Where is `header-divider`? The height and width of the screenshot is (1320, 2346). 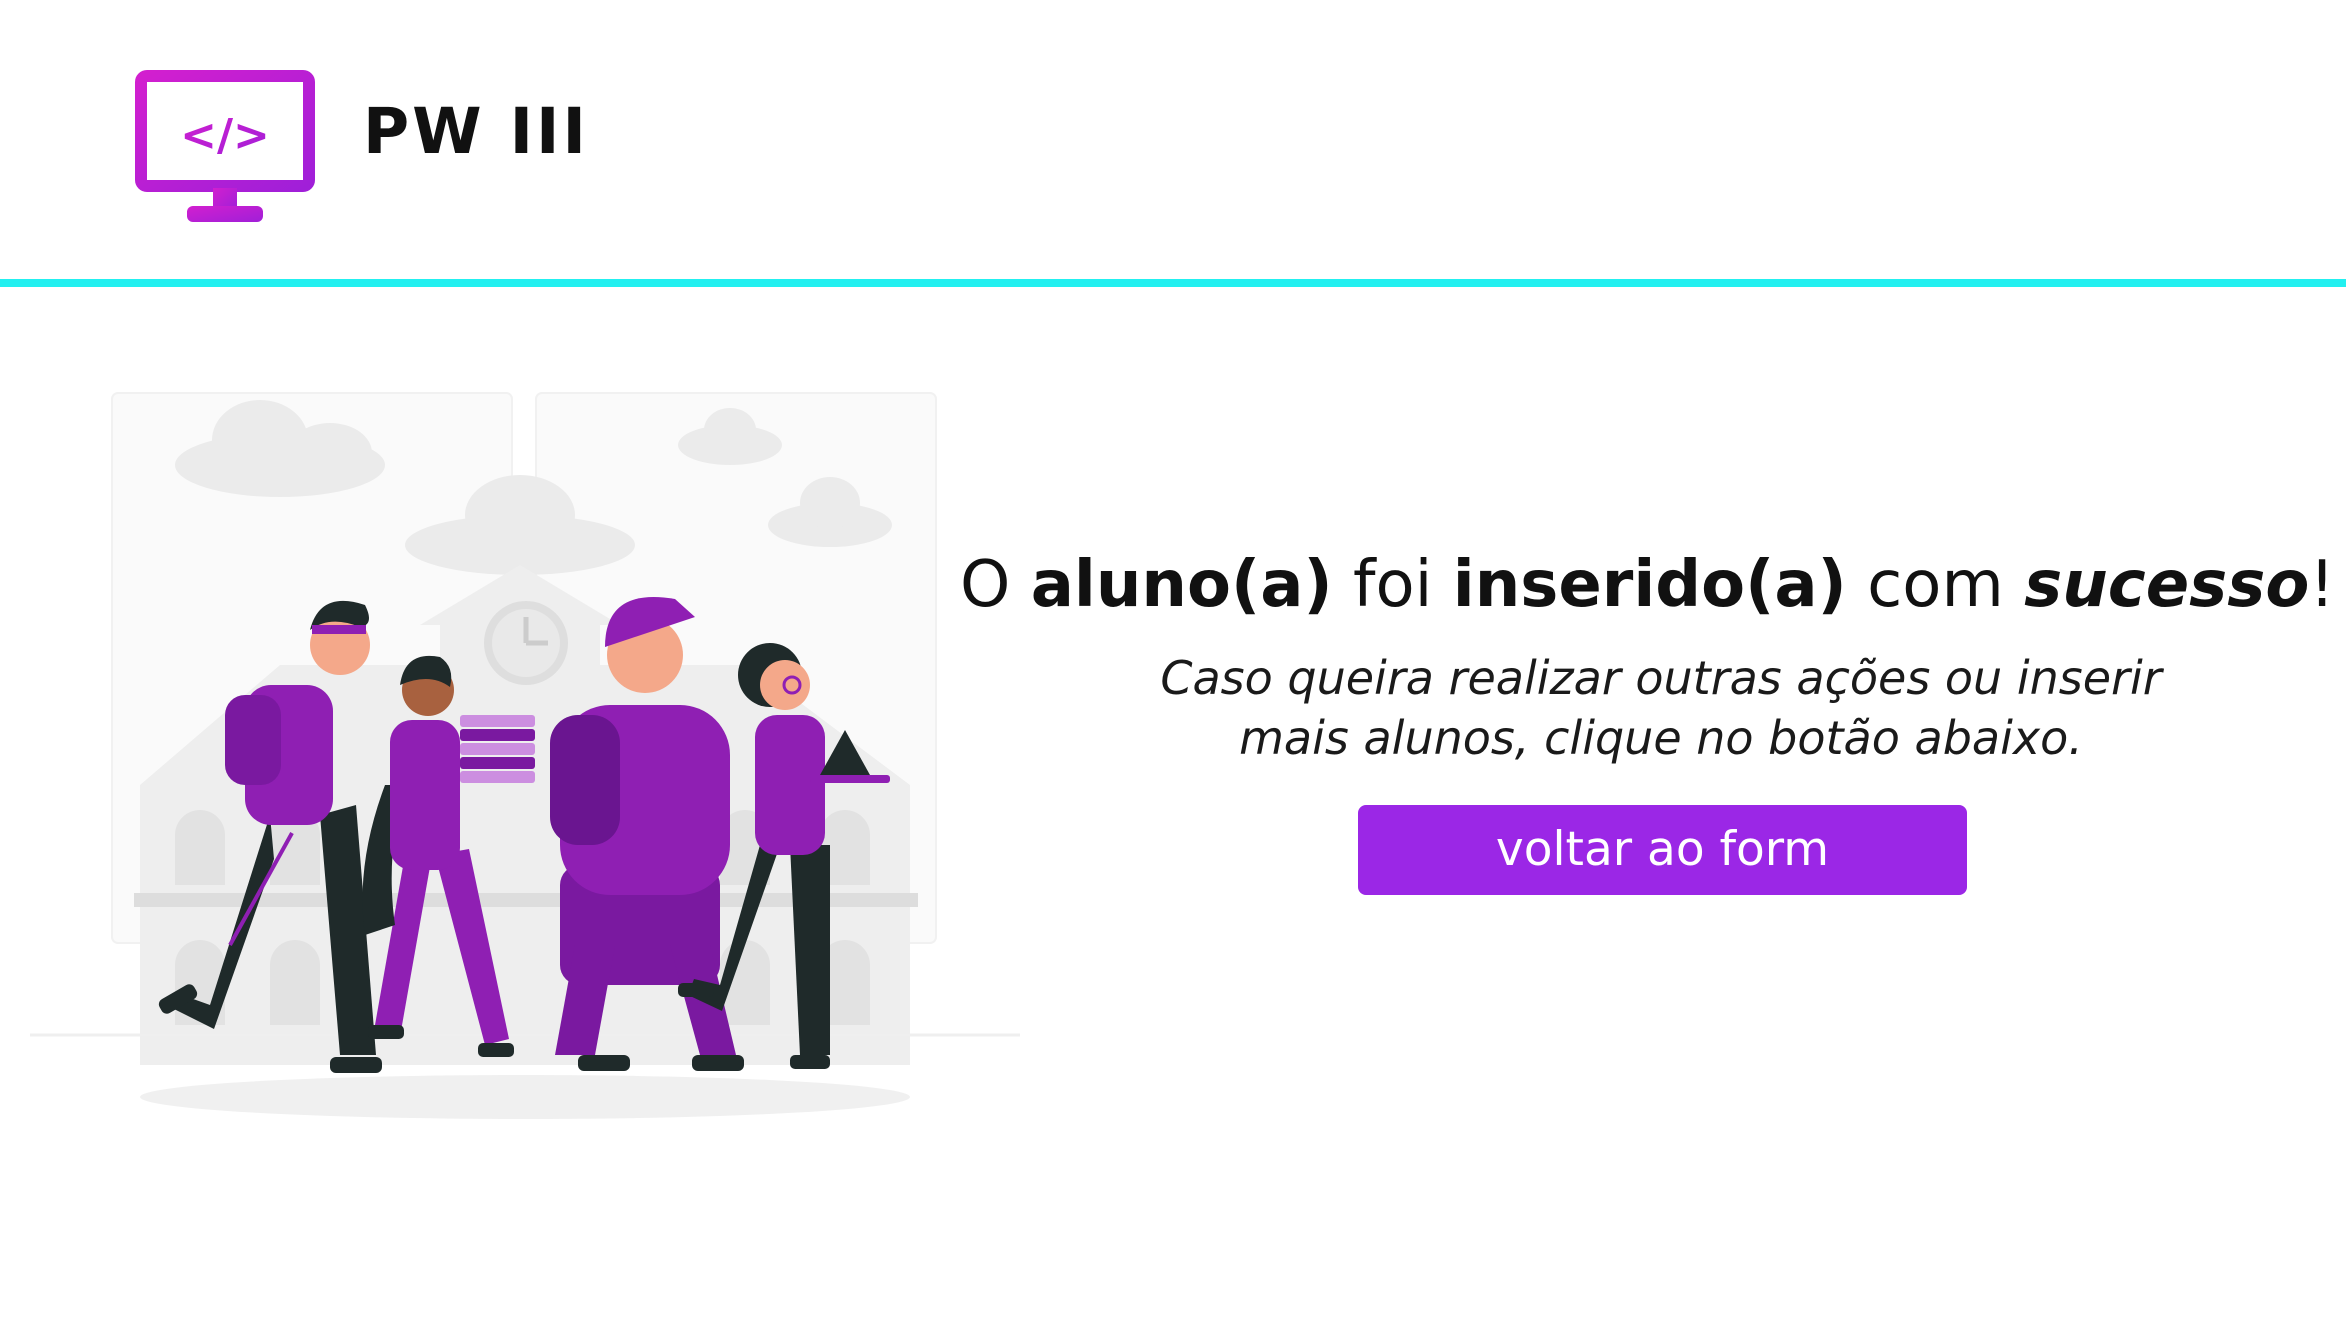 header-divider is located at coordinates (1173, 283).